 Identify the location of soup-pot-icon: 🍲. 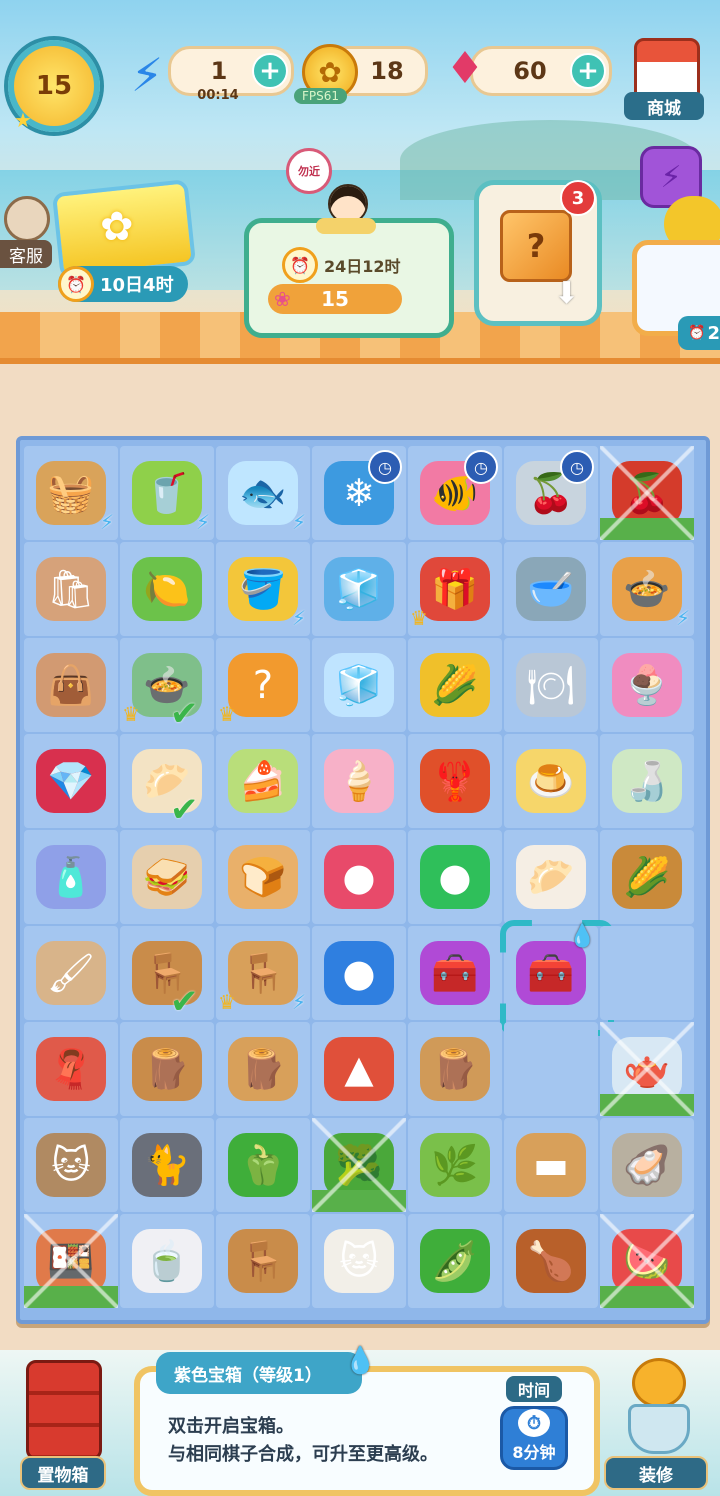
(647, 589).